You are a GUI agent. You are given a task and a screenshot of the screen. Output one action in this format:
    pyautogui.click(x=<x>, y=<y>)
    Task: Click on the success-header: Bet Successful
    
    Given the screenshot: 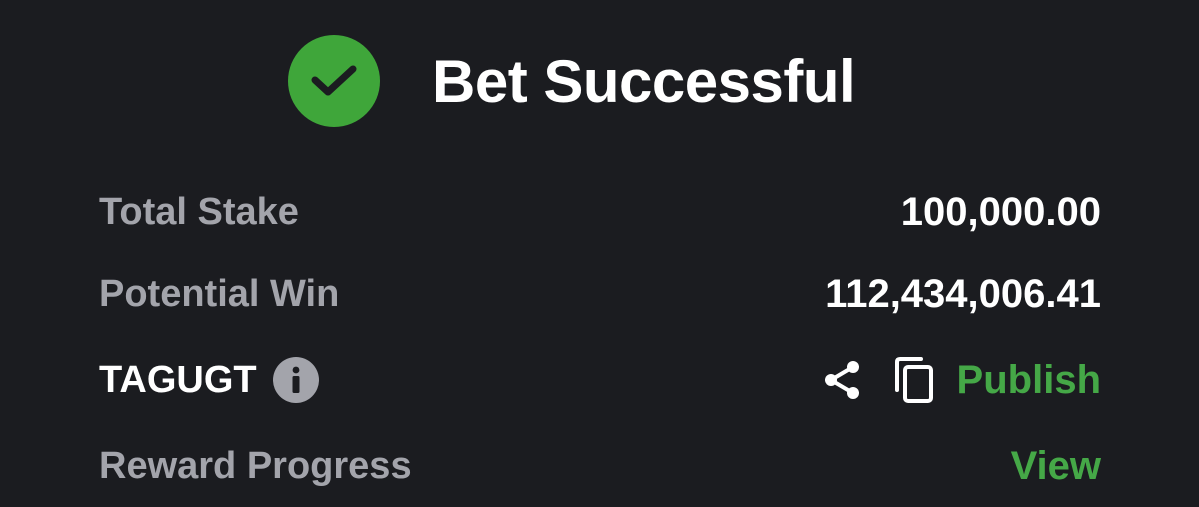 What is the action you would take?
    pyautogui.click(x=572, y=81)
    